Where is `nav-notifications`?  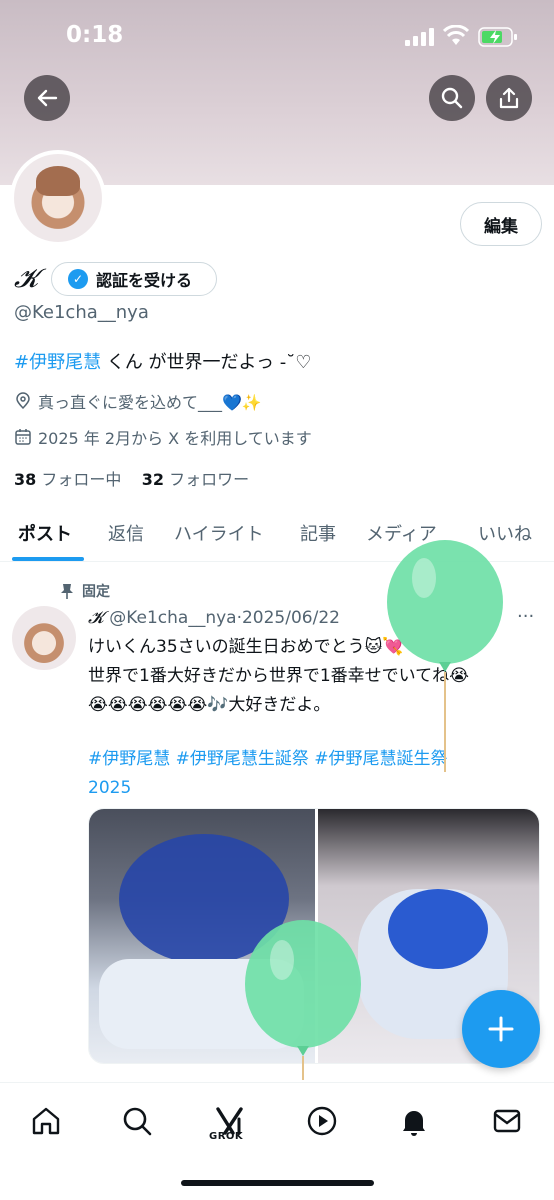 nav-notifications is located at coordinates (414, 1121).